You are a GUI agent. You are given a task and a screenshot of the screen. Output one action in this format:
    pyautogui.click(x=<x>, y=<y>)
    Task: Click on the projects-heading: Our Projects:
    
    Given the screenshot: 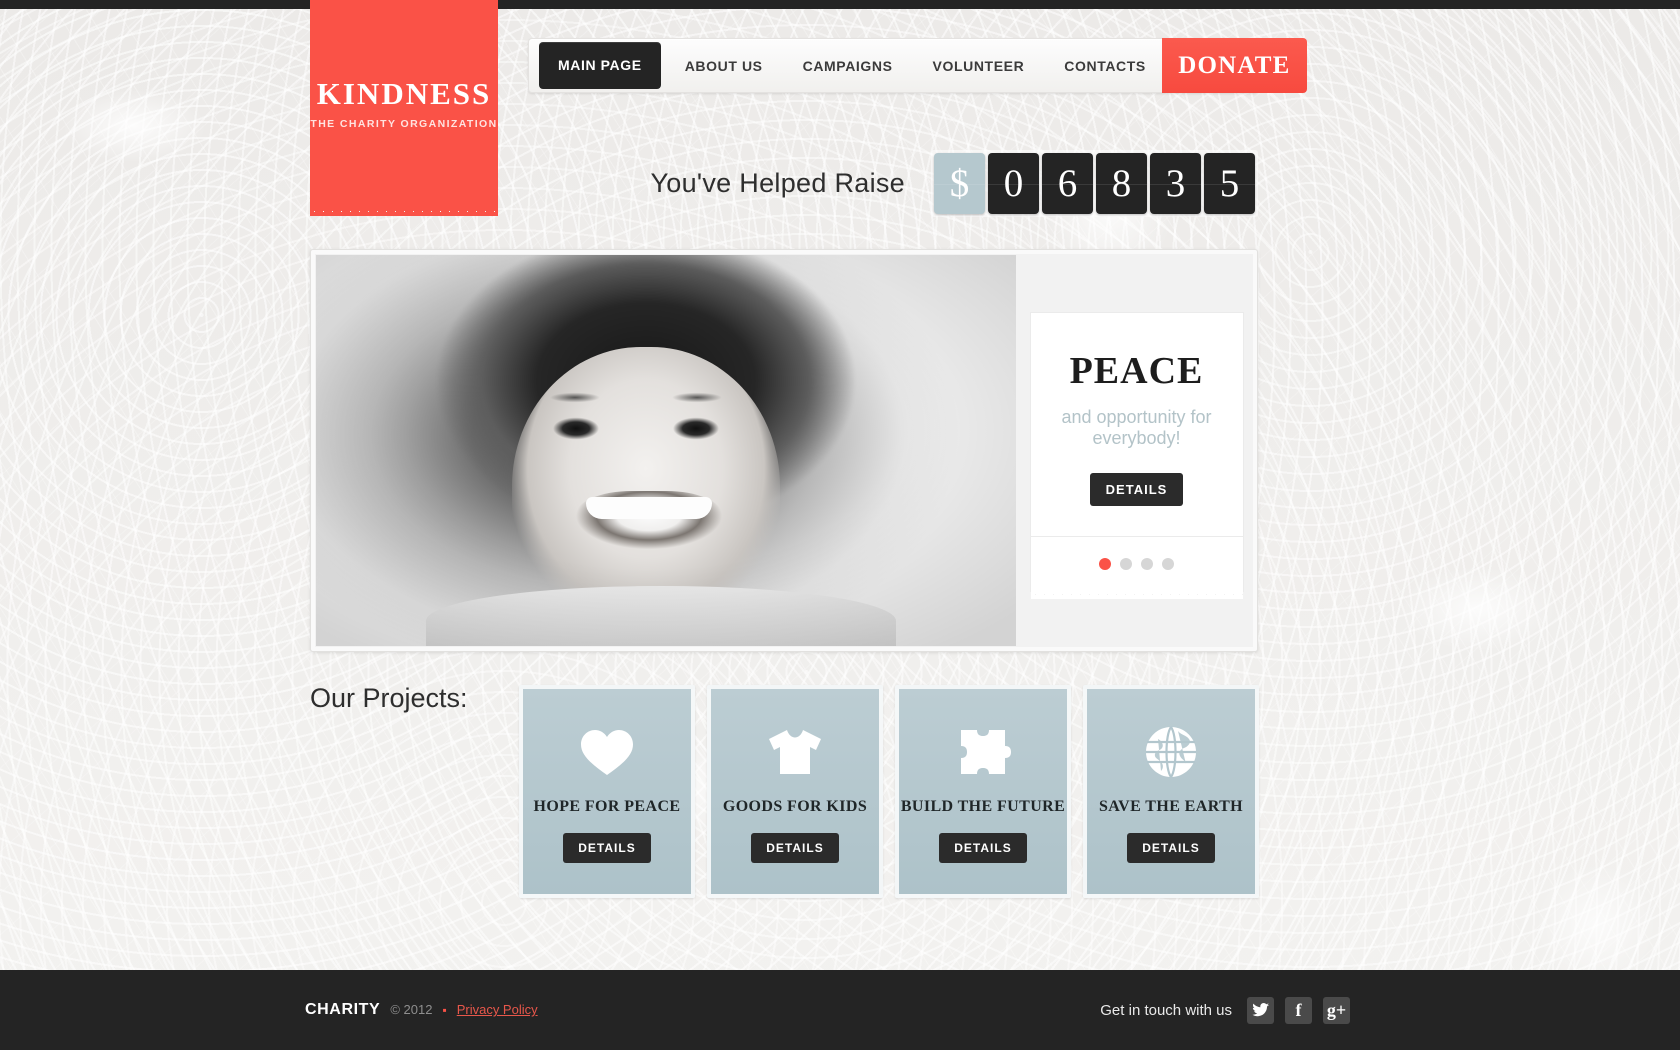 What is the action you would take?
    pyautogui.click(x=389, y=698)
    